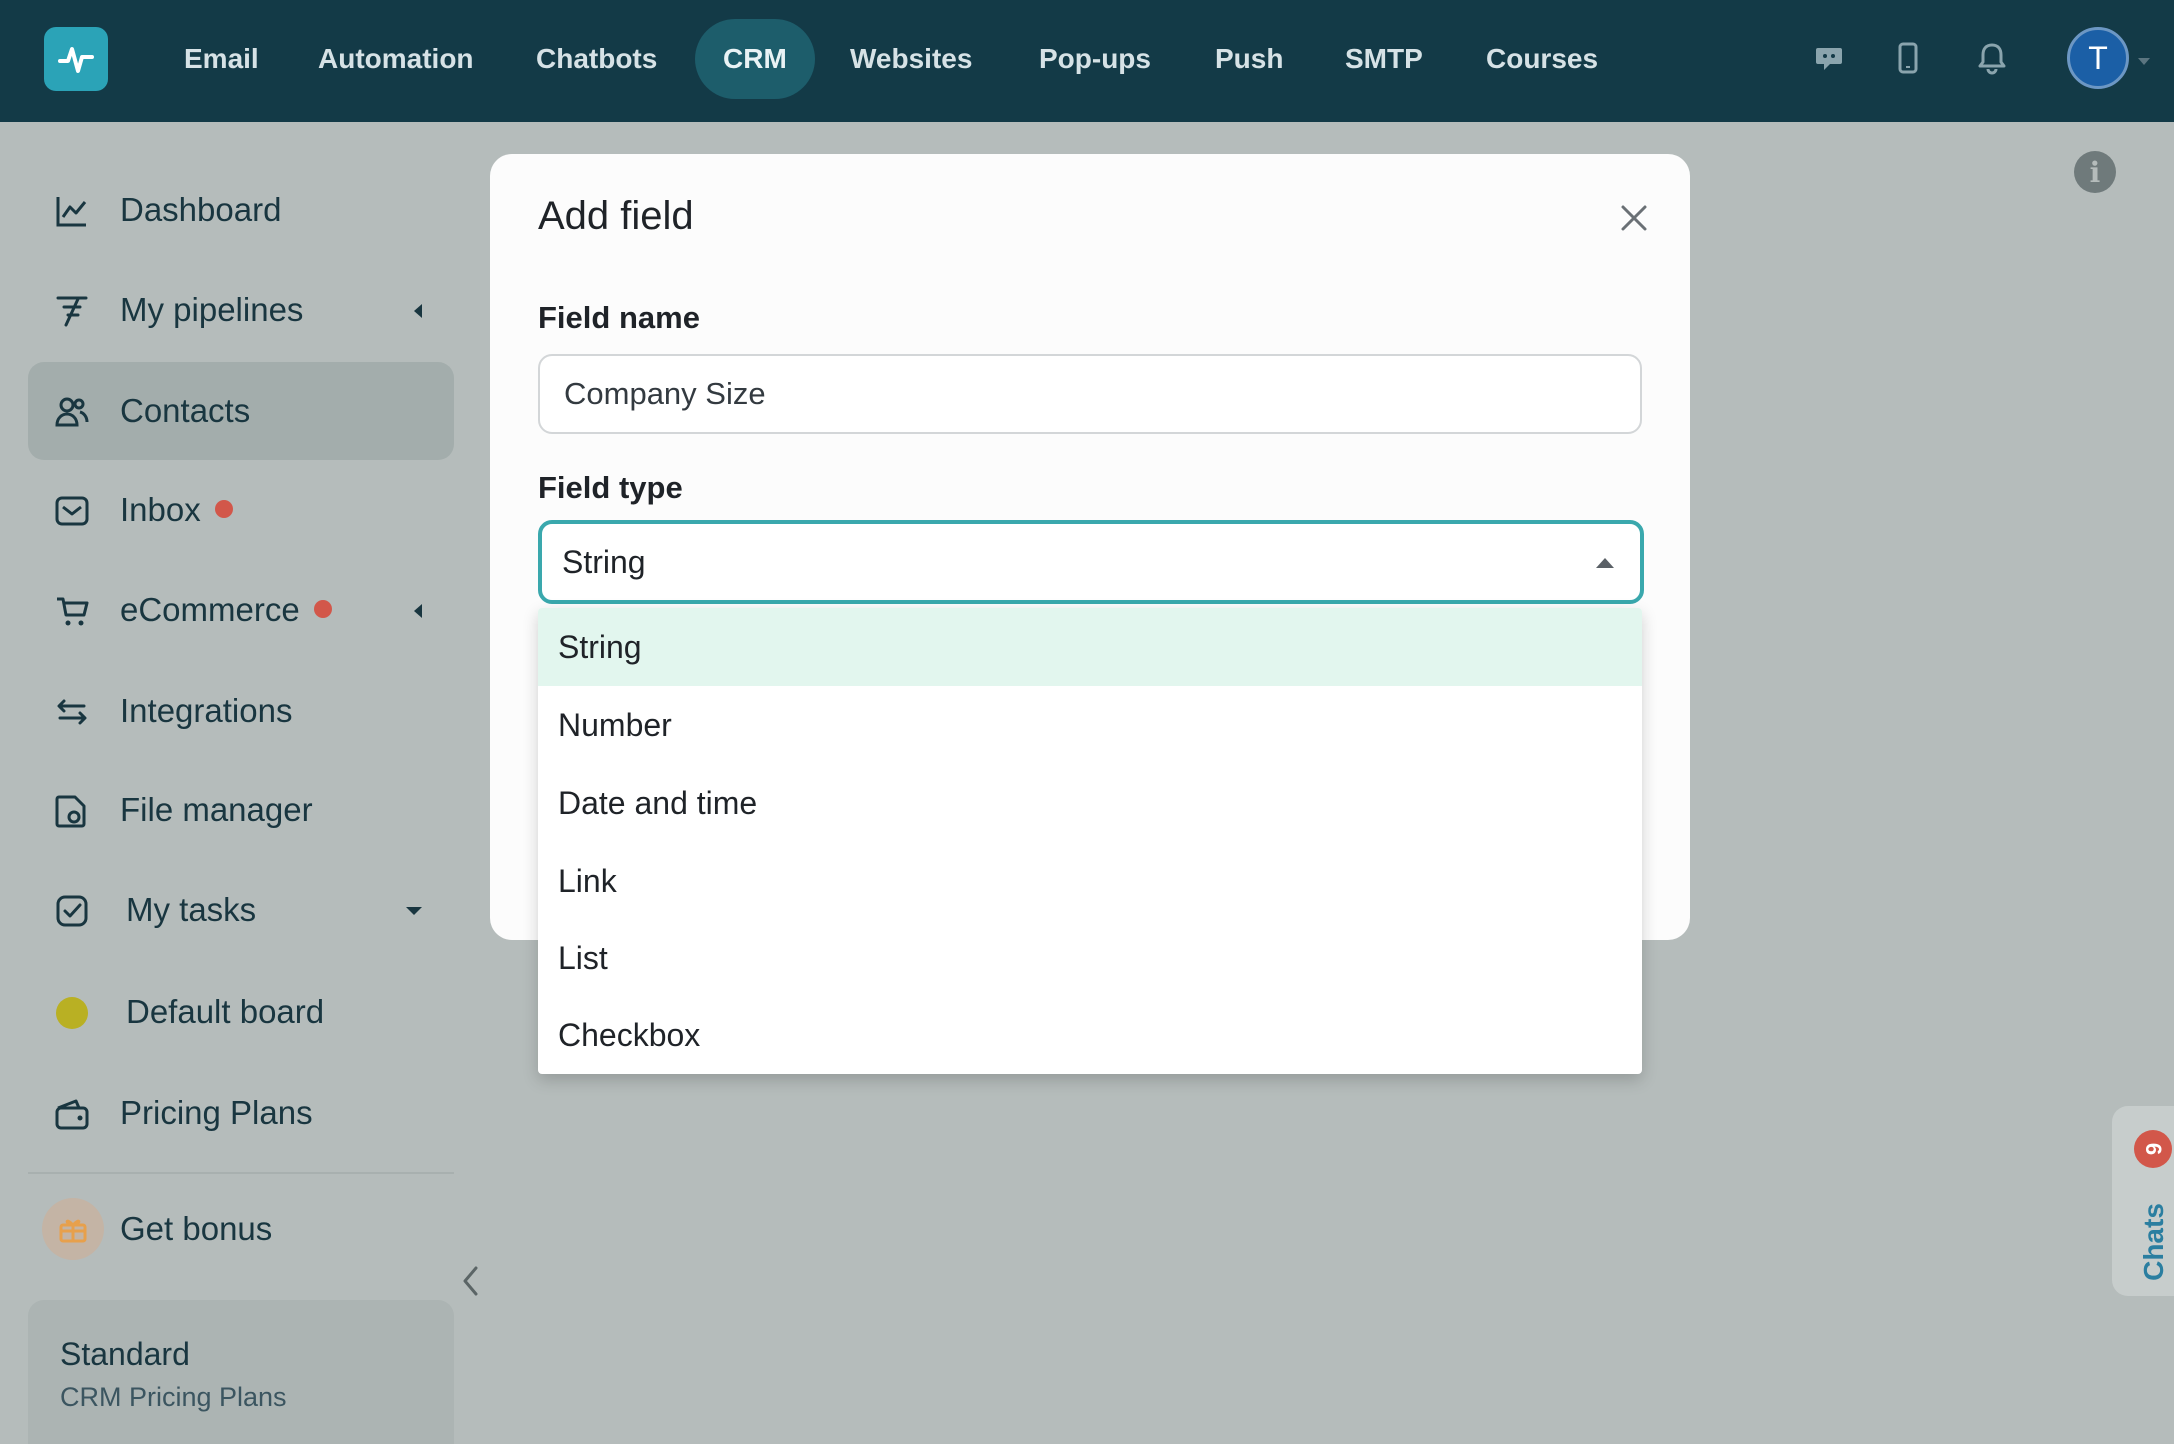  Describe the element at coordinates (221, 59) in the screenshot. I see `nav-email: Email` at that location.